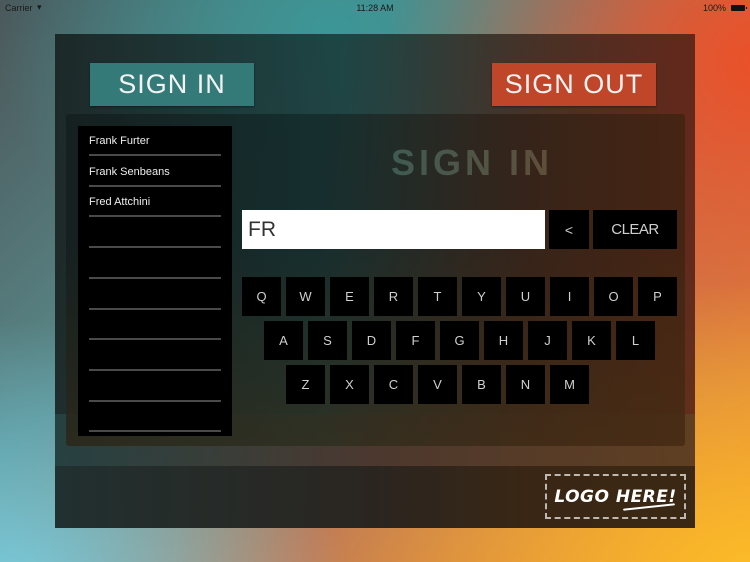  What do you see at coordinates (591, 340) in the screenshot?
I see `key-k: K` at bounding box center [591, 340].